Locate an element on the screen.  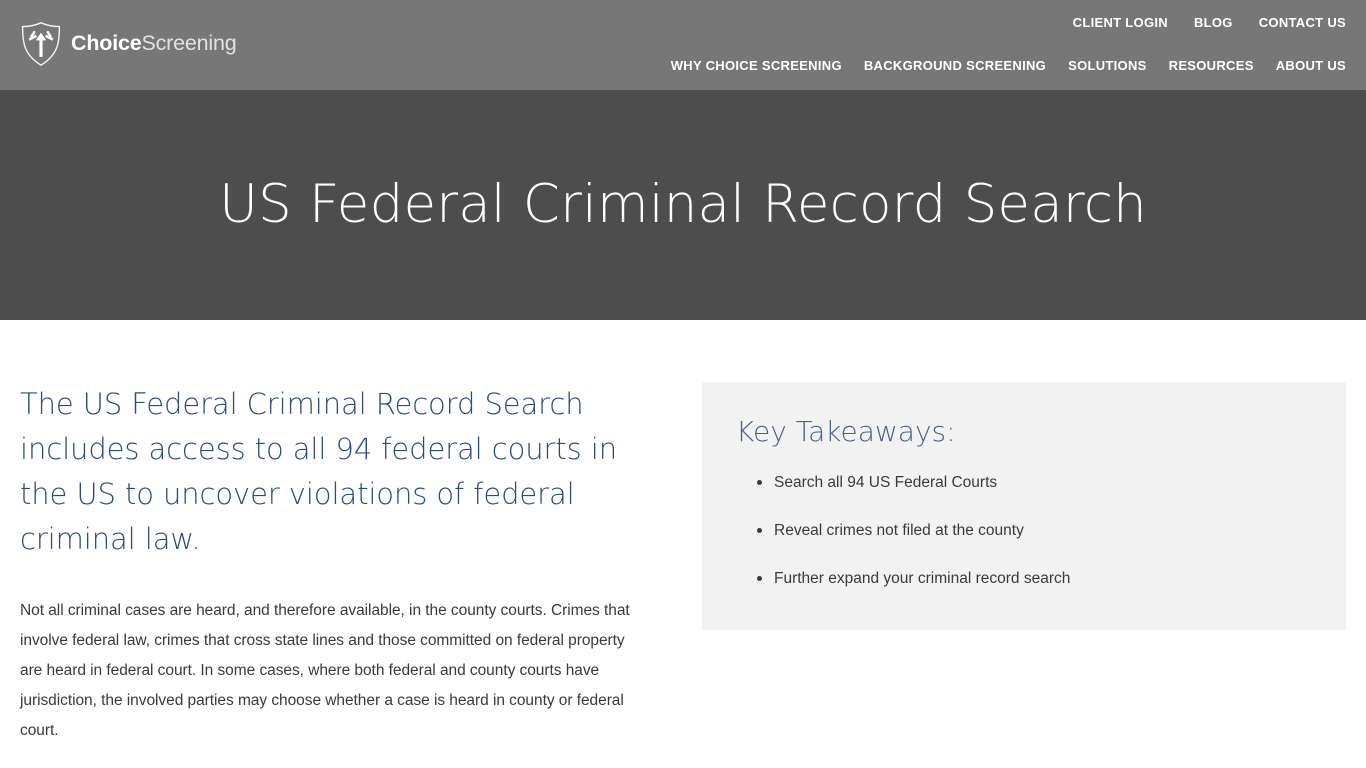
nav-why-choice-screening: WHY CHOICE SCREENING is located at coordinates (756, 65).